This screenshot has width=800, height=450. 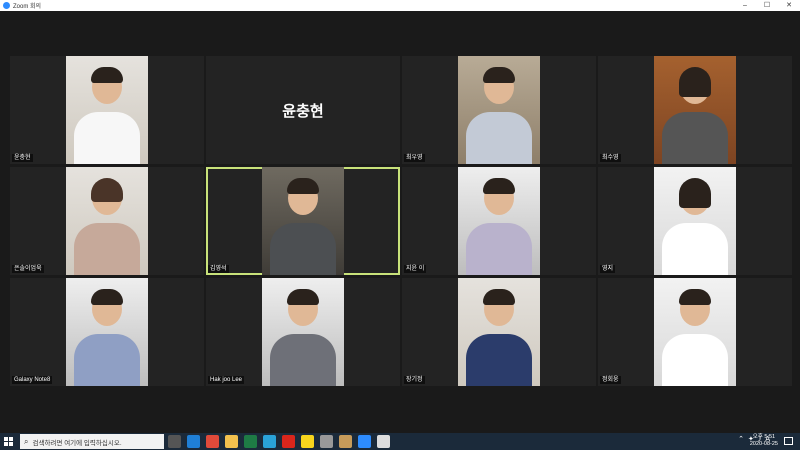 I want to click on participant-display-name: 윤충현, so click(x=303, y=111).